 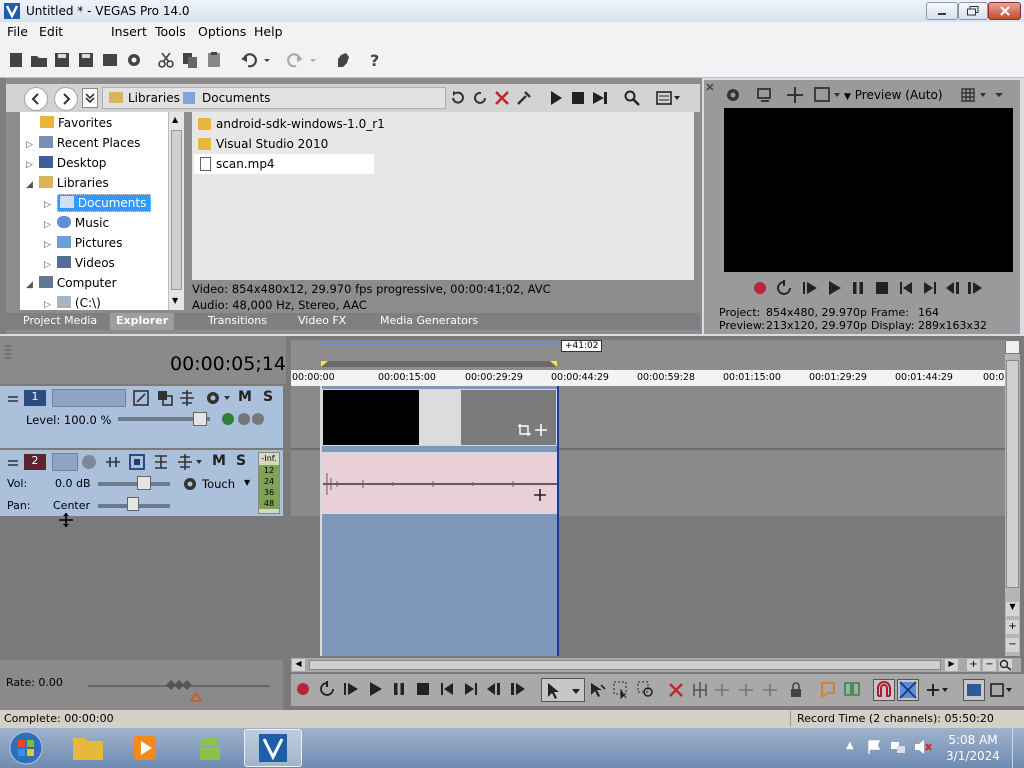 I want to click on rate-slider-thumb-icon, so click(x=178, y=685).